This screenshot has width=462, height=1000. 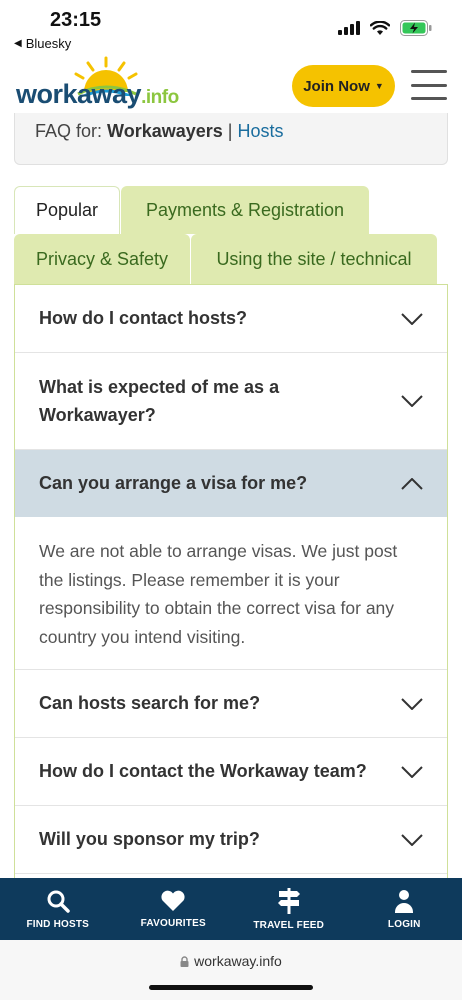 I want to click on faq-workawayers-current: Workawayers, so click(x=165, y=131).